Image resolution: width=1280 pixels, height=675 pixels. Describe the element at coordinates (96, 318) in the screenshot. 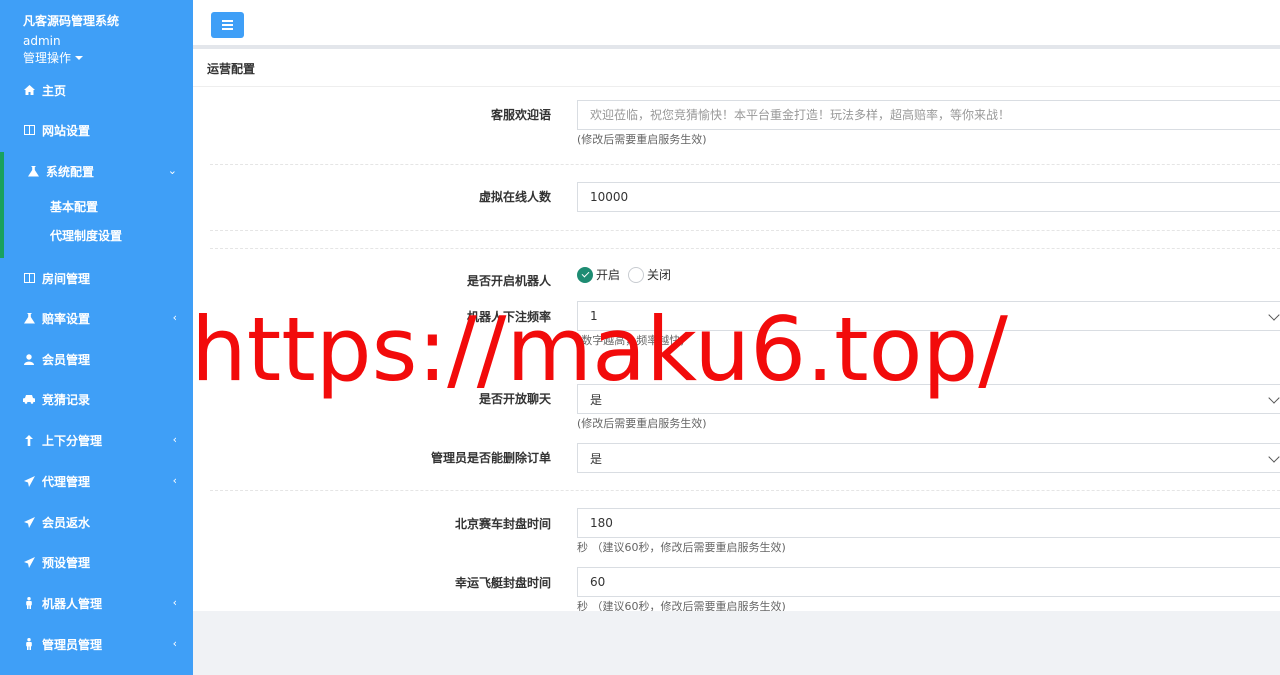

I see `sidebar-item-odds-settings: 赔率设置 ‹` at that location.